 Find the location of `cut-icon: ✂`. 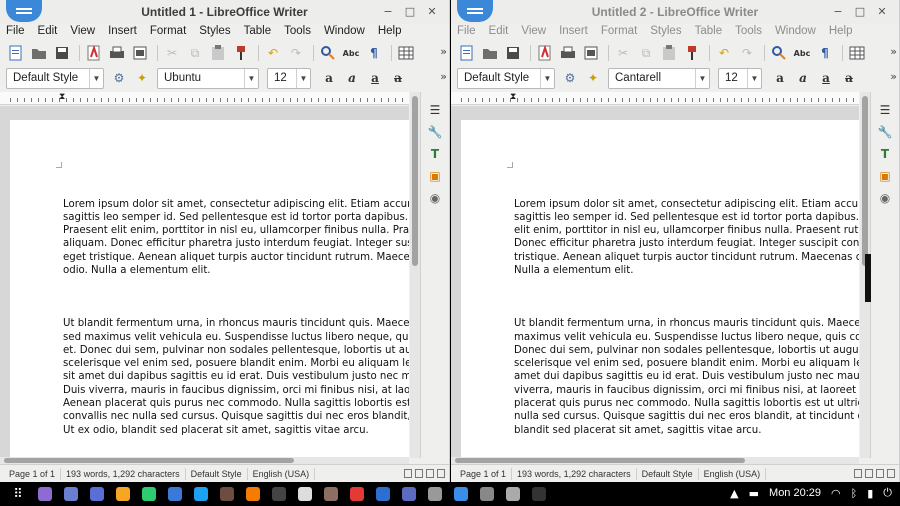

cut-icon: ✂ is located at coordinates (172, 53).